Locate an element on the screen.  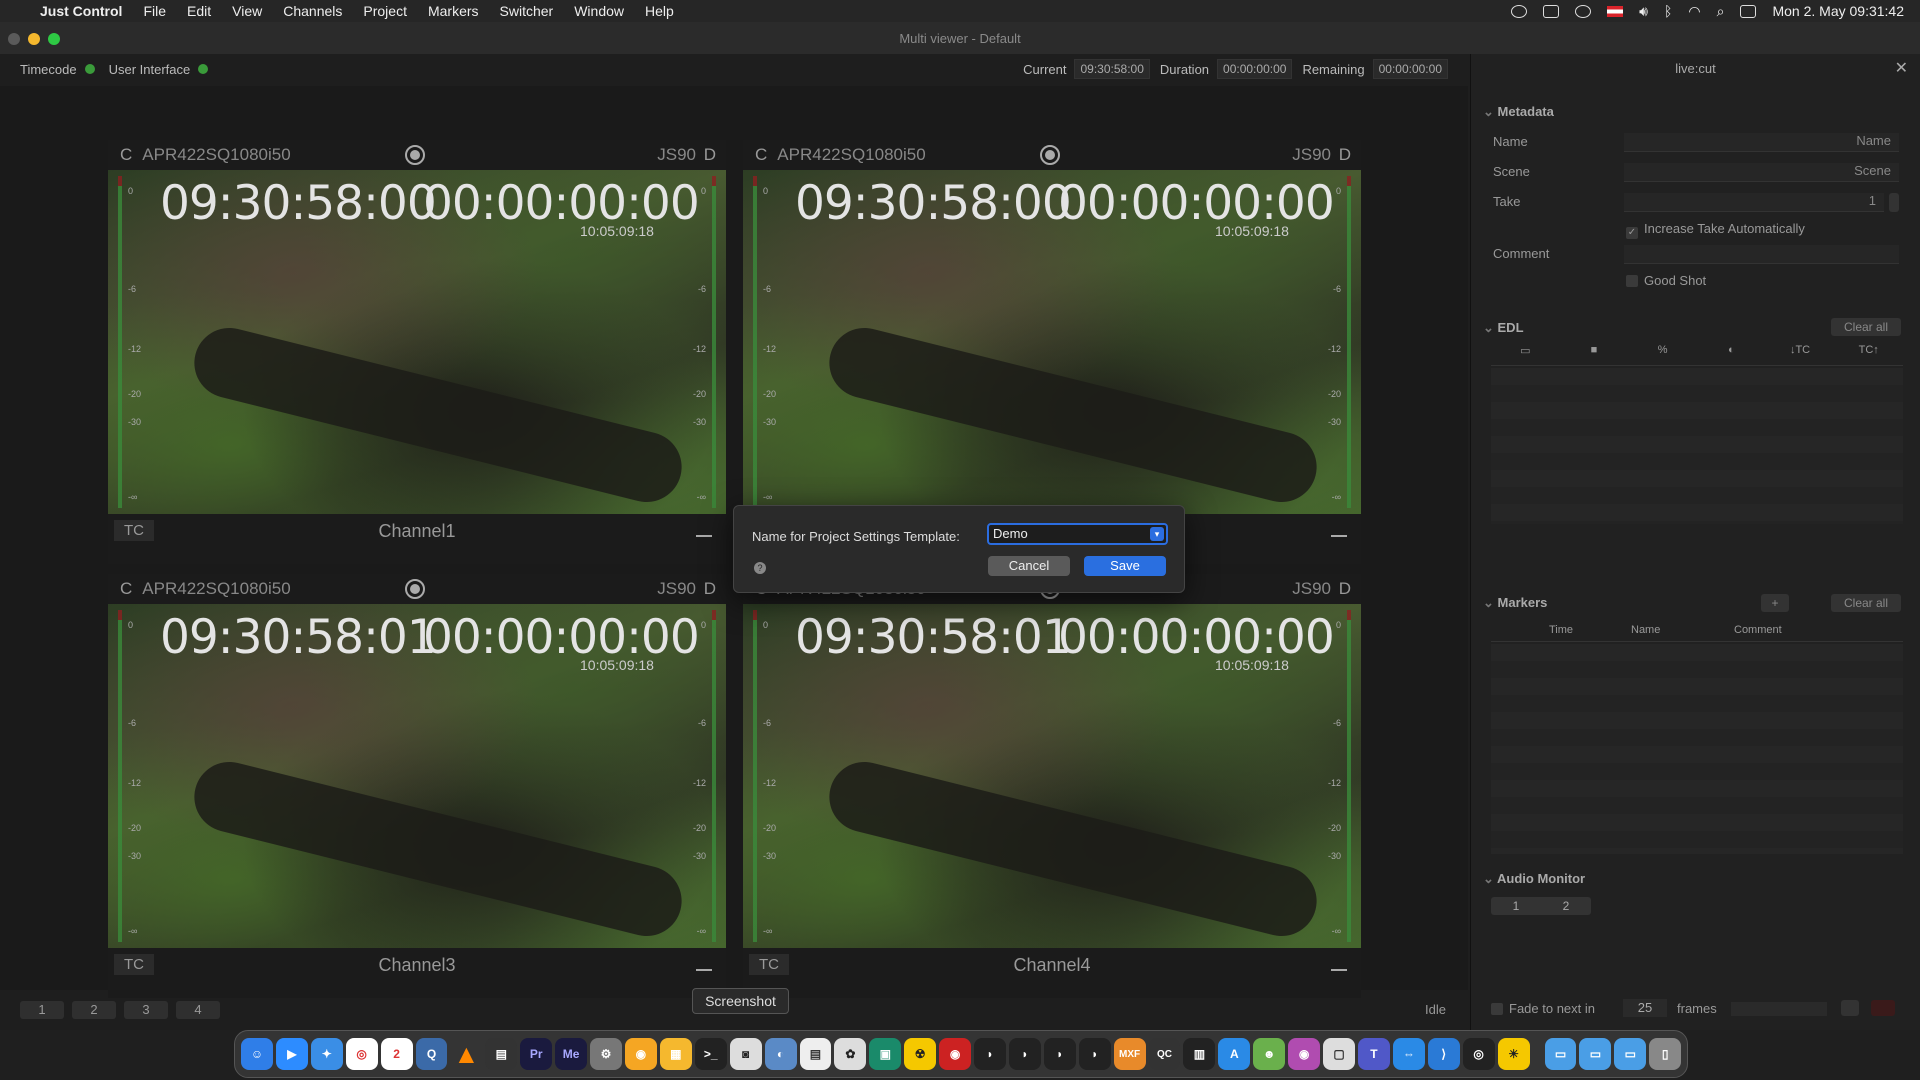
quicktime-icon: Q is located at coordinates (431, 1054).